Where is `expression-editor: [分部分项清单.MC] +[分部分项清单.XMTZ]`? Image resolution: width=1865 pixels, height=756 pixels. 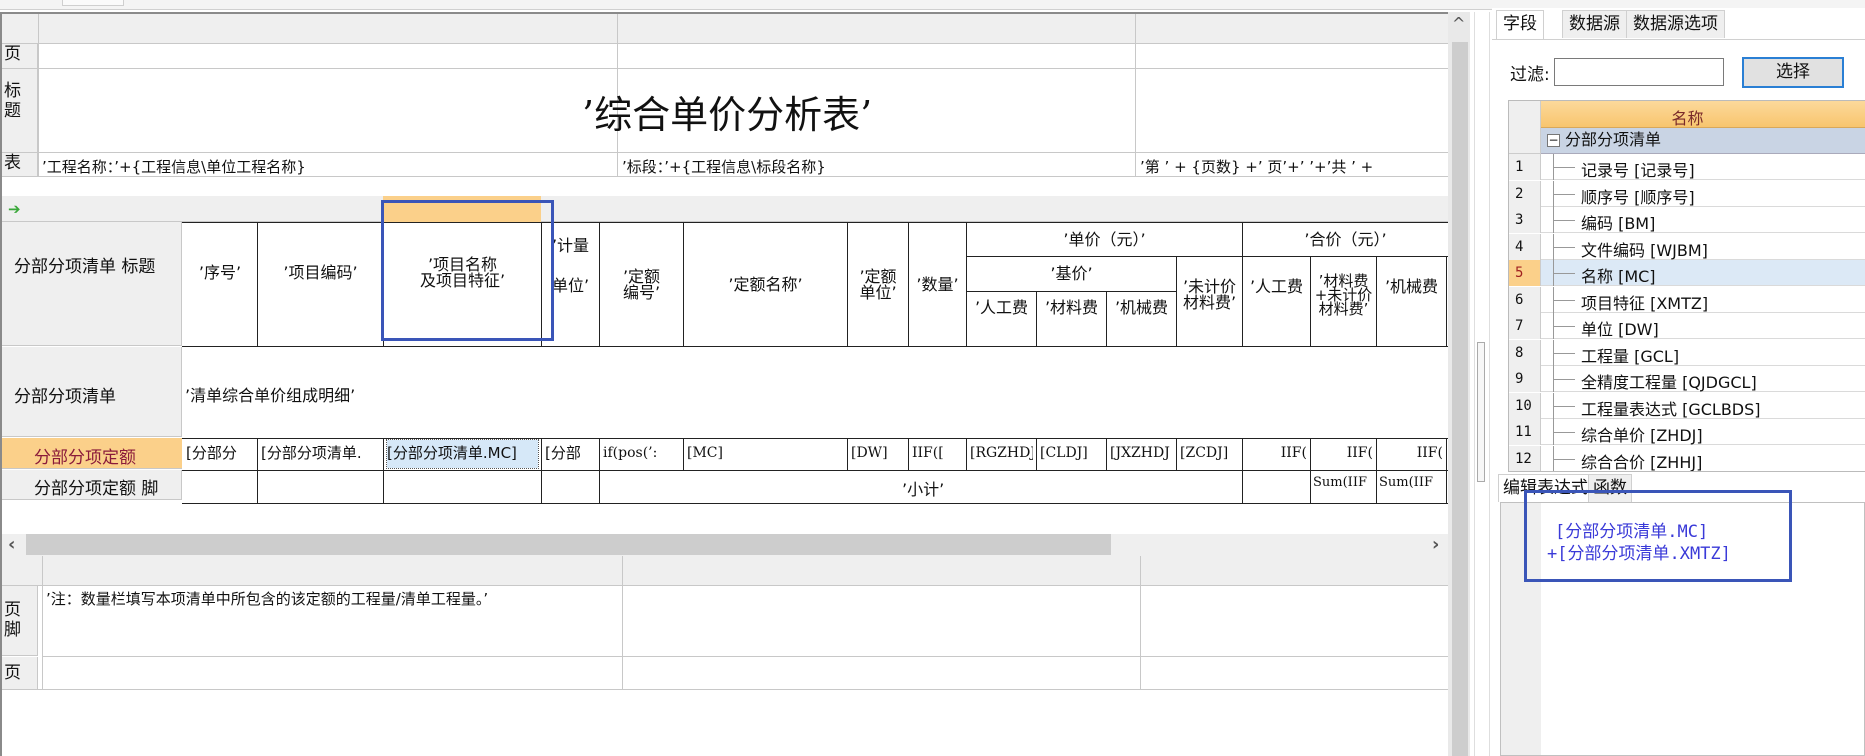
expression-editor: [分部分项清单.MC] +[分部分项清单.XMTZ] is located at coordinates (1682, 629).